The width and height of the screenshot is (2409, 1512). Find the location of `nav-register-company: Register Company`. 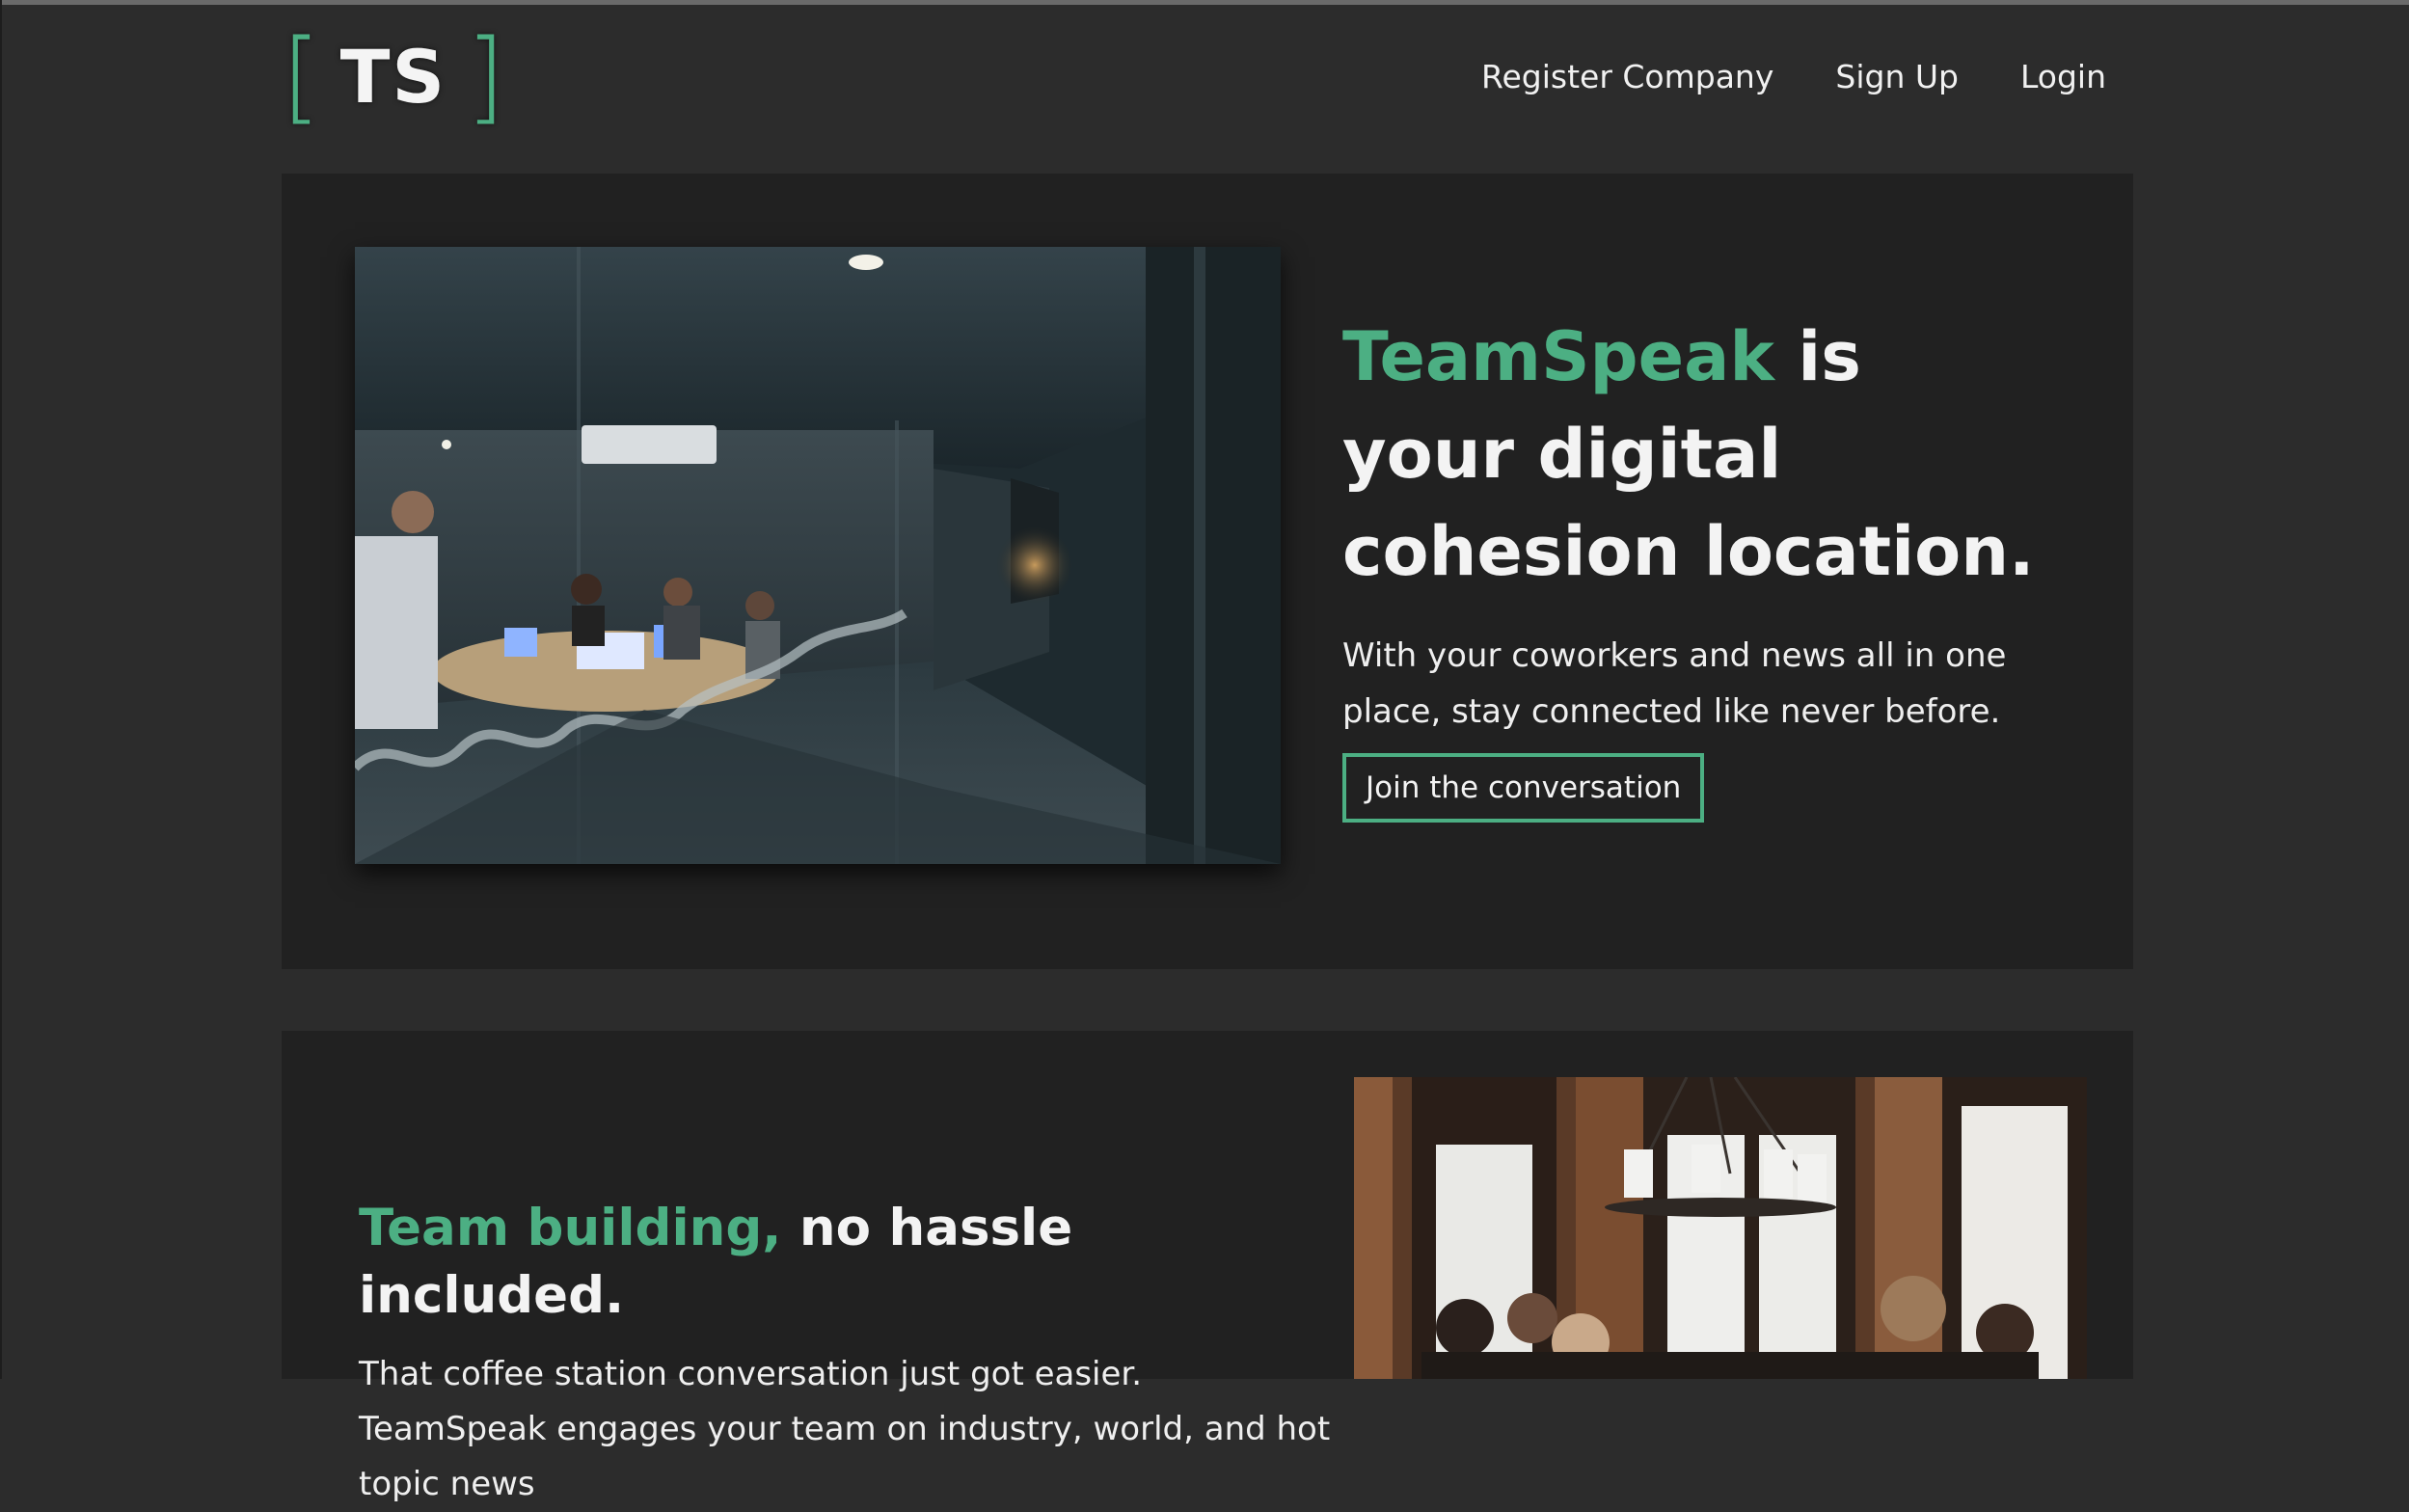

nav-register-company: Register Company is located at coordinates (1627, 76).